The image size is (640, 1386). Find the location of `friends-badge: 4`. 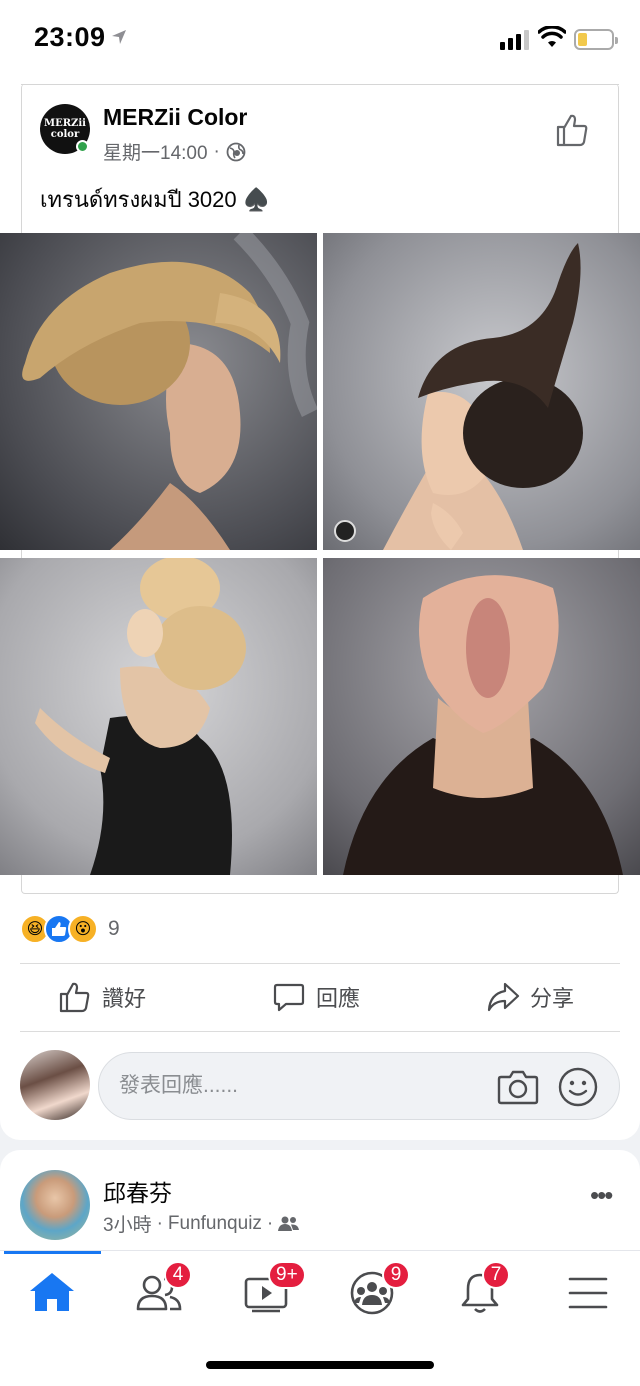

friends-badge: 4 is located at coordinates (178, 1275).